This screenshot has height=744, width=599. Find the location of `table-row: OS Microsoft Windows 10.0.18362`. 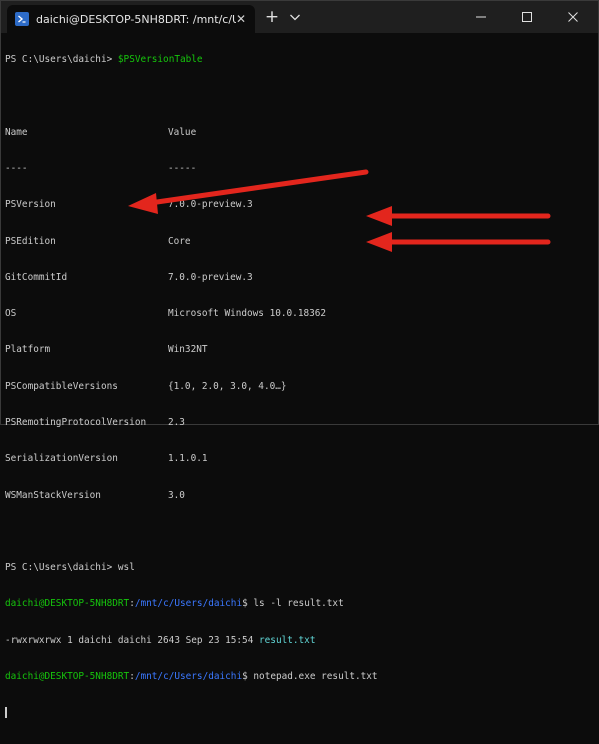

table-row: OS Microsoft Windows 10.0.18362 is located at coordinates (299, 314).